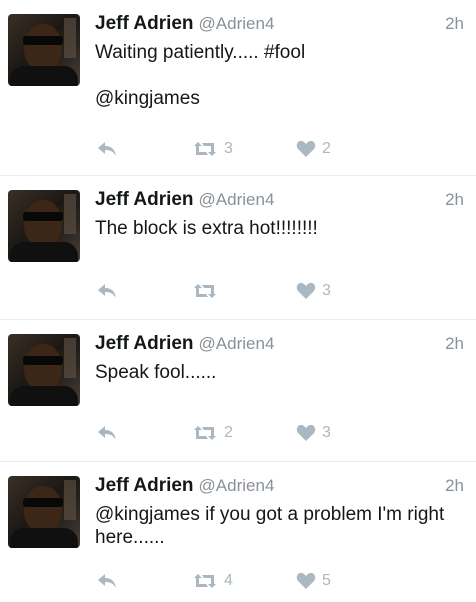 The width and height of the screenshot is (476, 602). What do you see at coordinates (228, 432) in the screenshot?
I see `retweet-count: 2` at bounding box center [228, 432].